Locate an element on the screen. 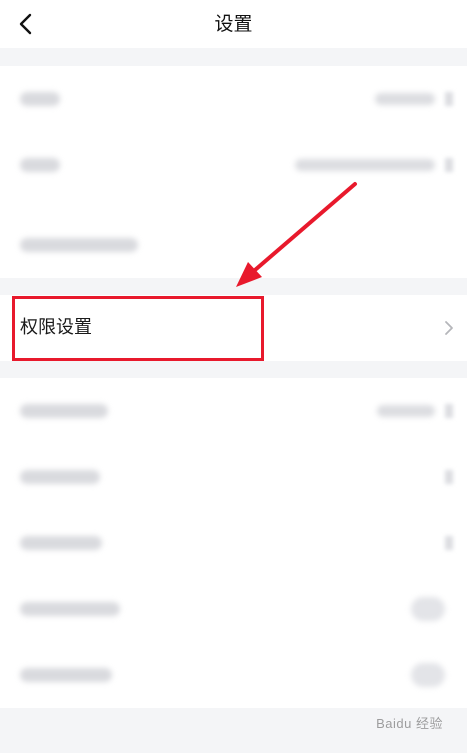 This screenshot has width=467, height=753. watermark-text: Baidu 经验 is located at coordinates (409, 723).